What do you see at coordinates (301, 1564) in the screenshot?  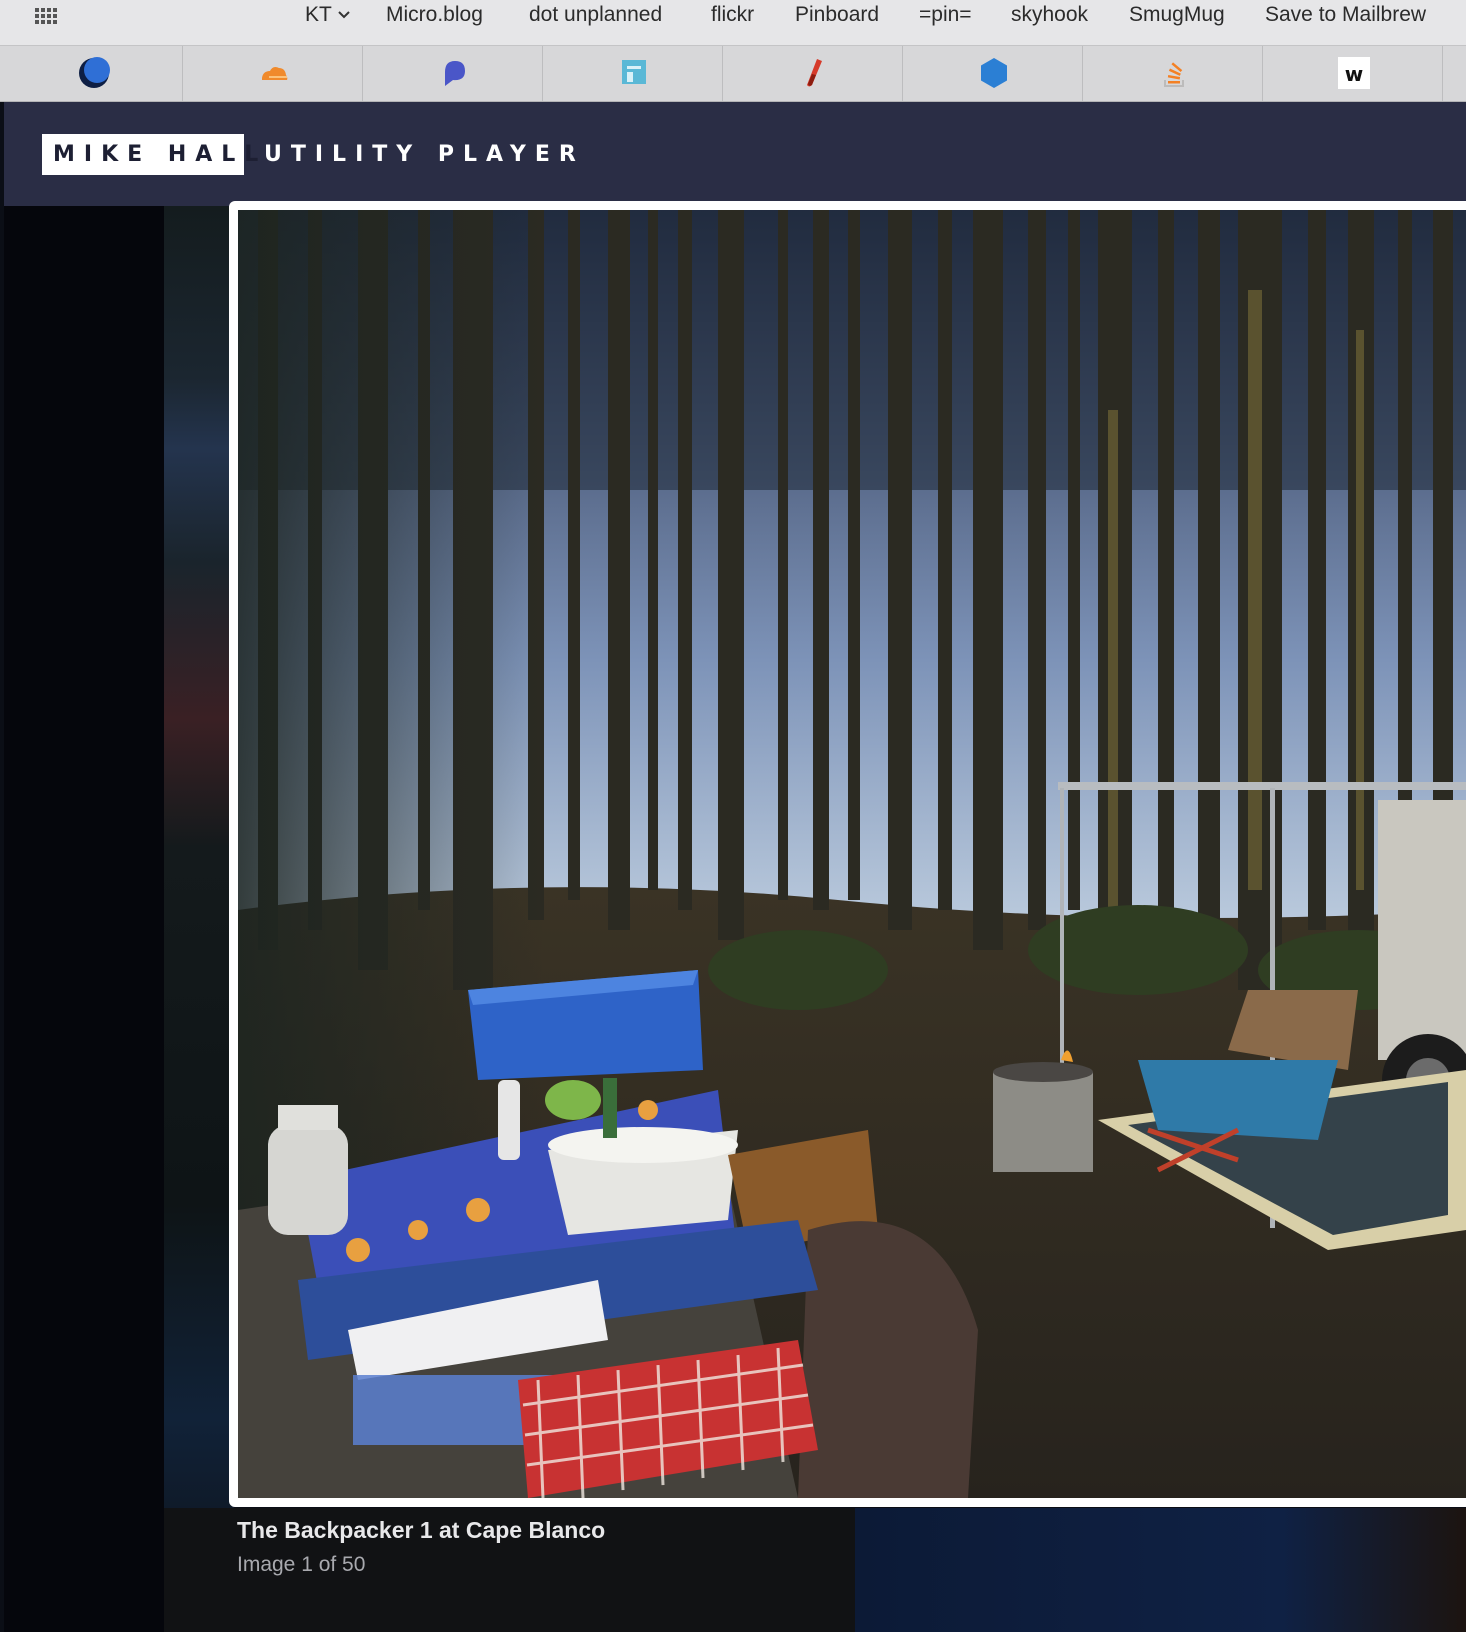 I see `photo-counter: Image 1 of 50` at bounding box center [301, 1564].